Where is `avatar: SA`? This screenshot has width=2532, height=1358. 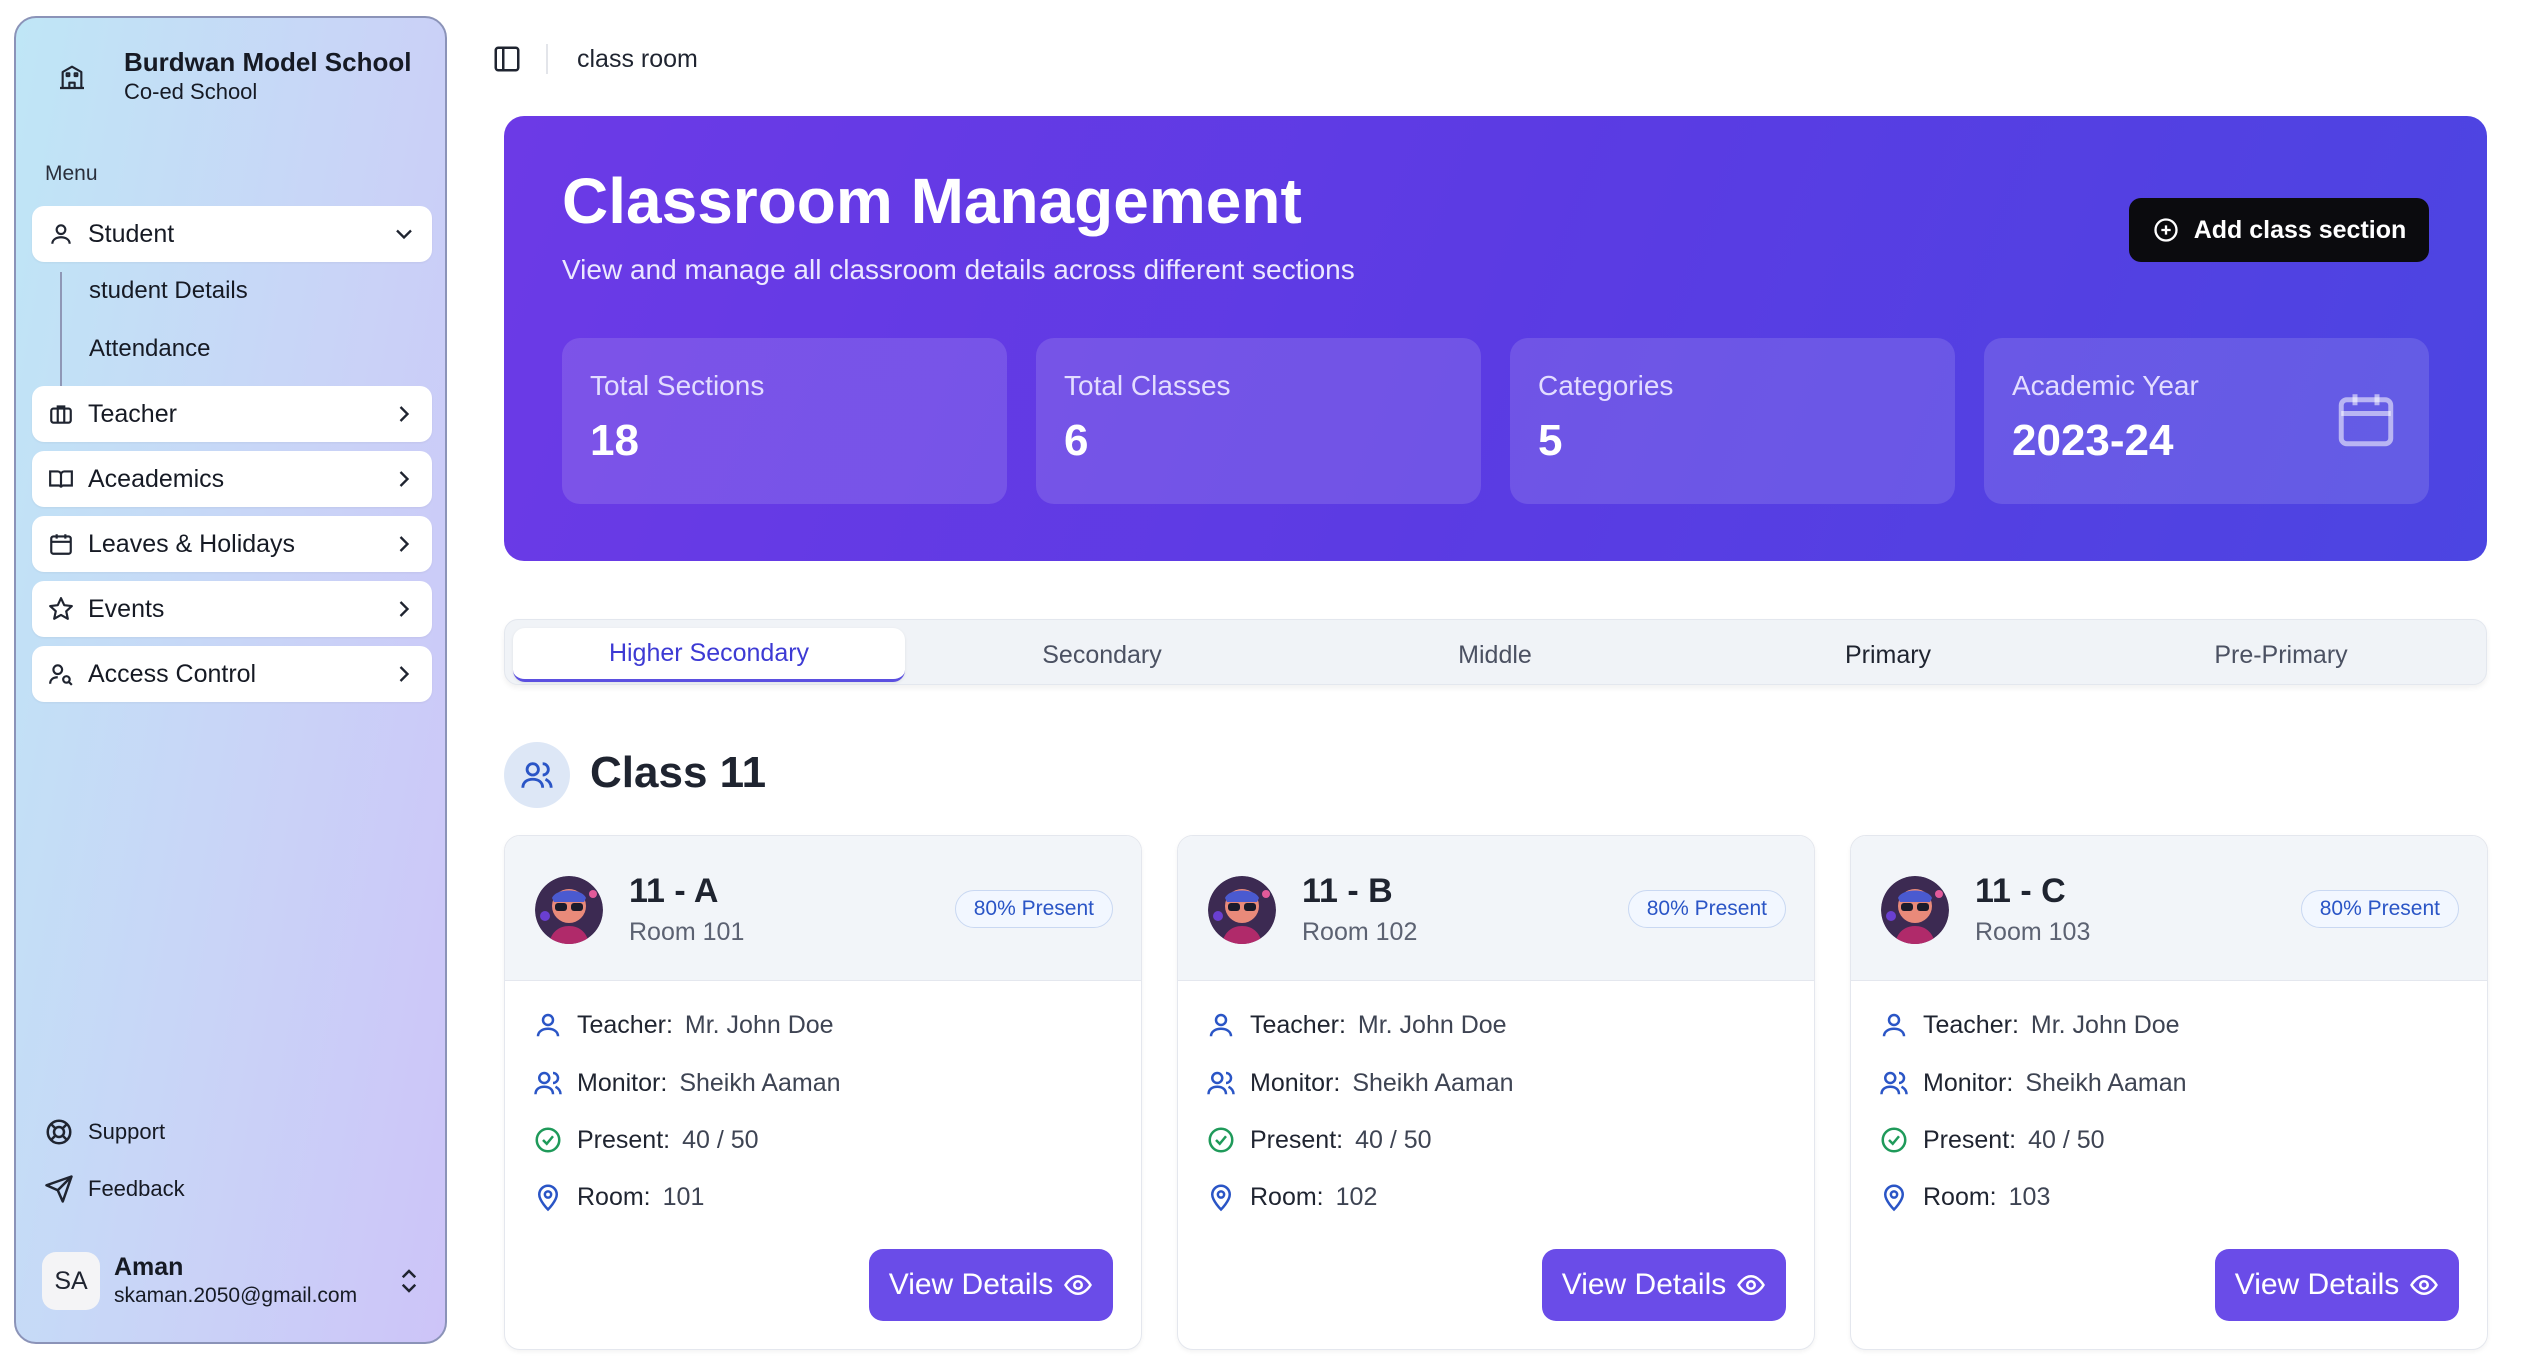
avatar: SA is located at coordinates (71, 1281).